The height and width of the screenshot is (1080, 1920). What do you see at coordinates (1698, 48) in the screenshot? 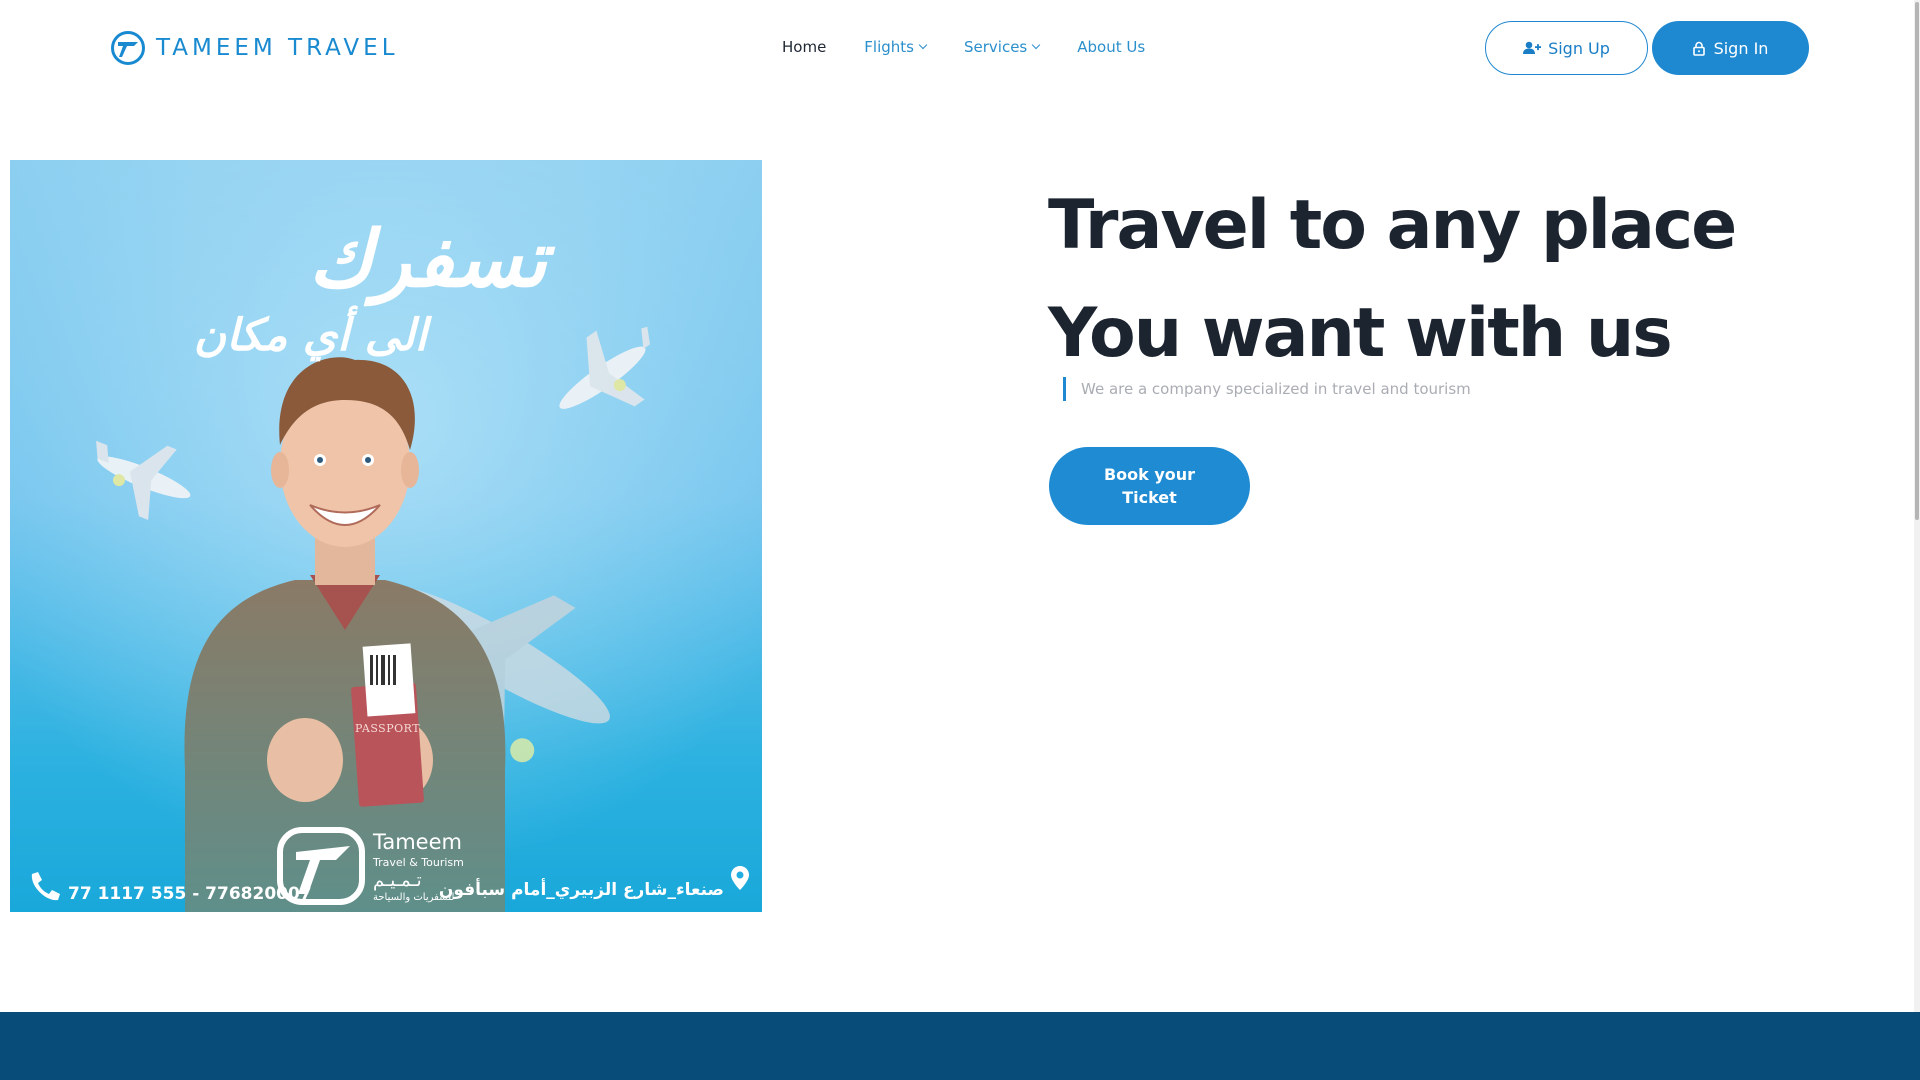
I see `lock-icon` at bounding box center [1698, 48].